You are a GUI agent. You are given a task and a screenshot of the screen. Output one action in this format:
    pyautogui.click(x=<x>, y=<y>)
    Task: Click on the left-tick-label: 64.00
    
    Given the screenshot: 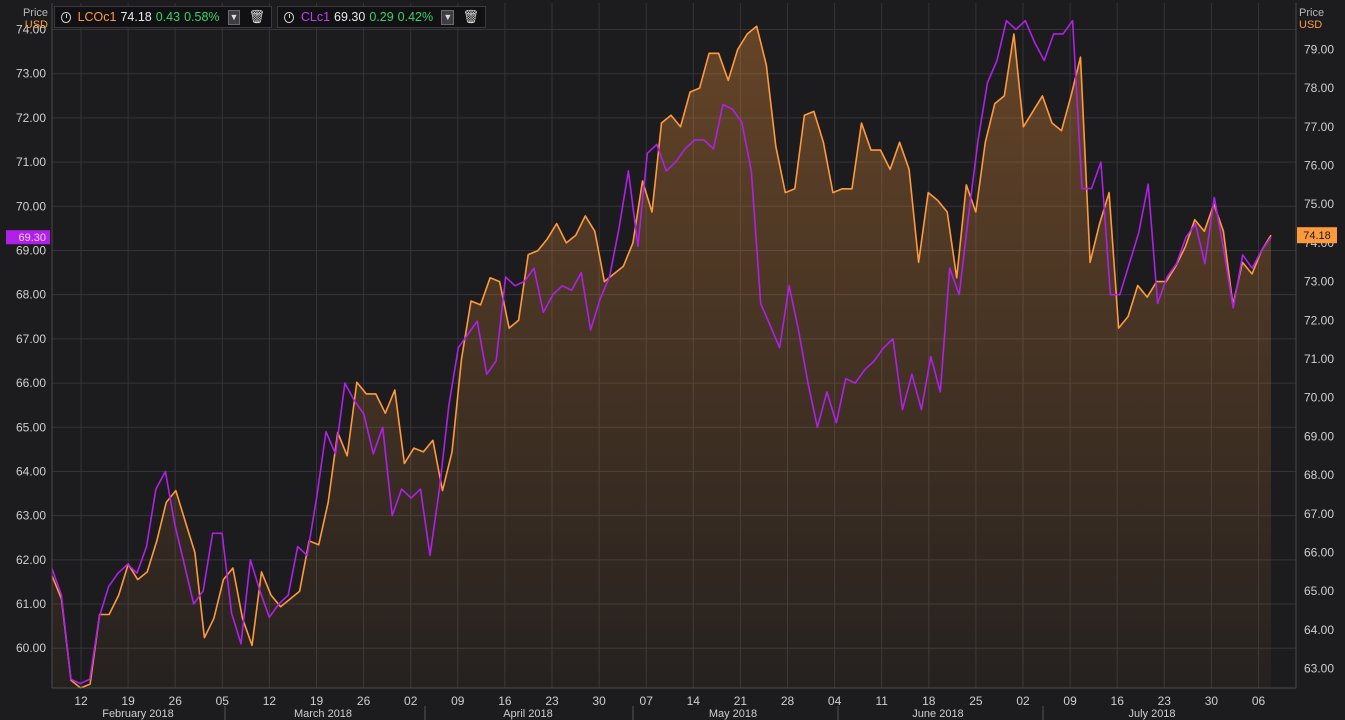 What is the action you would take?
    pyautogui.click(x=31, y=471)
    